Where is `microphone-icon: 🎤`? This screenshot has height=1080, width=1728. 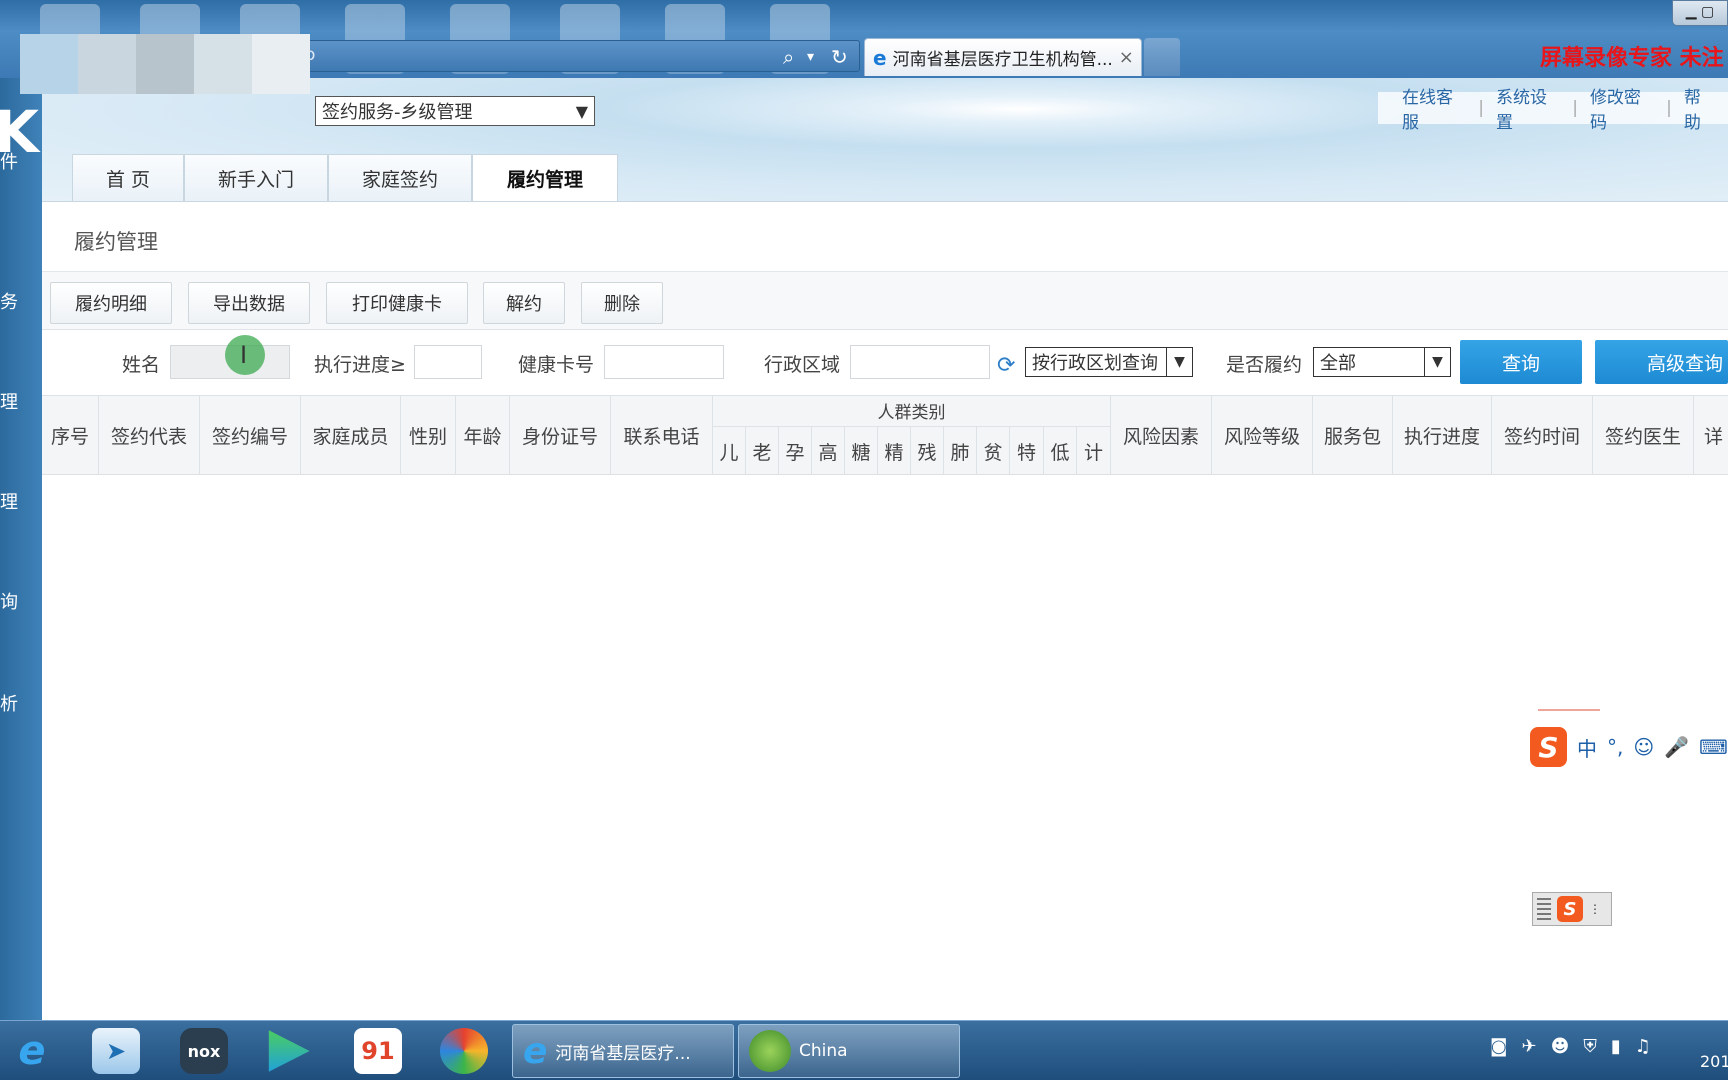
microphone-icon: 🎤 is located at coordinates (1676, 747).